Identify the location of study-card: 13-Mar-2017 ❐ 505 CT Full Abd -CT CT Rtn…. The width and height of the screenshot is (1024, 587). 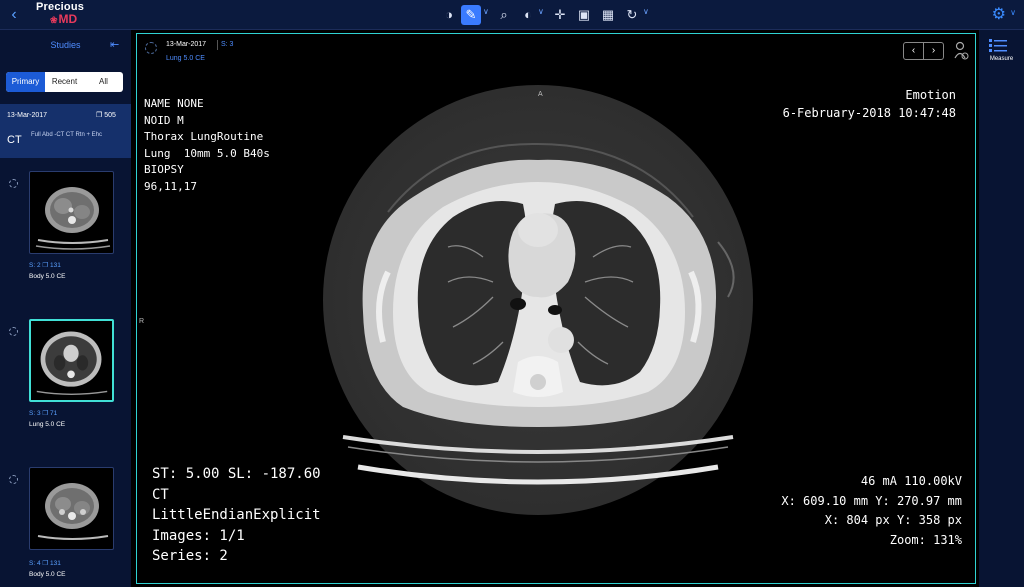
(65, 131).